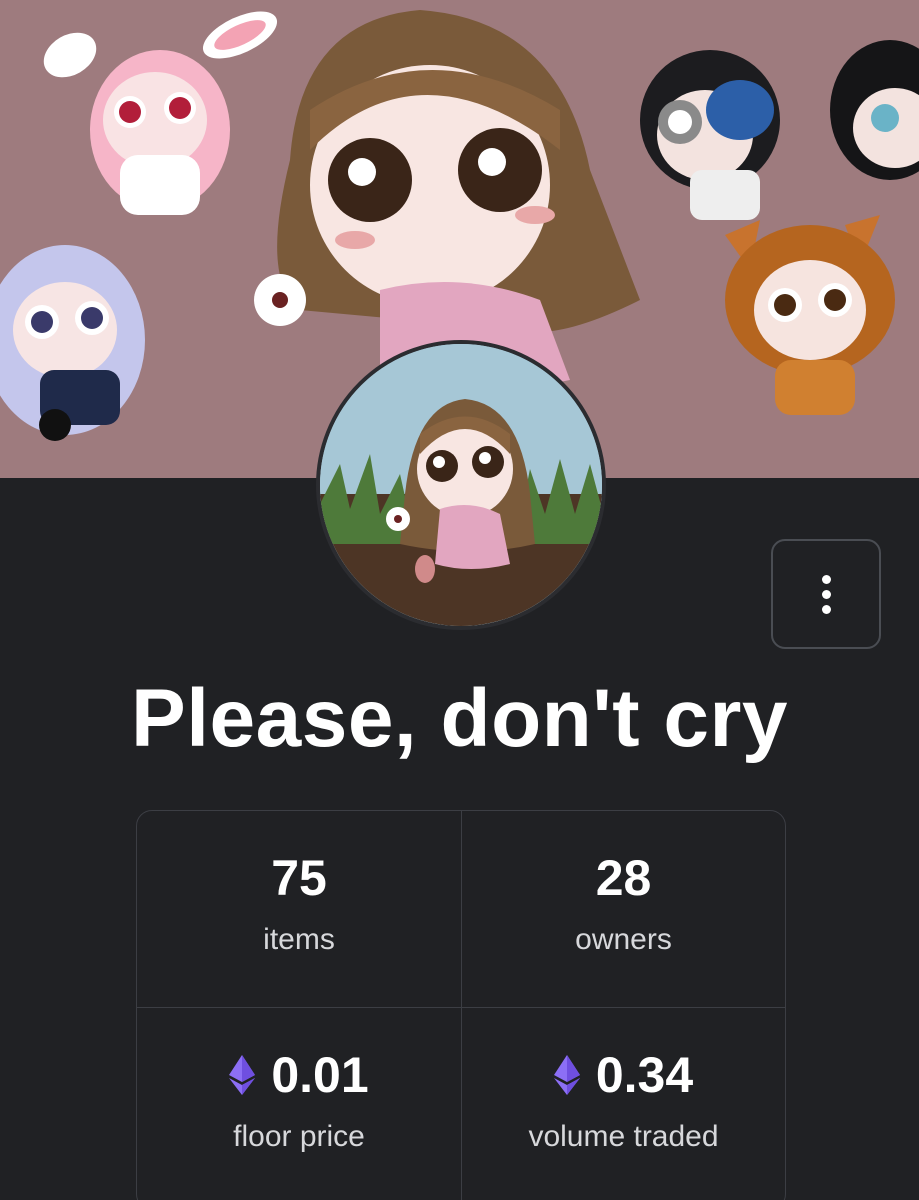 Image resolution: width=919 pixels, height=1200 pixels. I want to click on more-options-button, so click(826, 594).